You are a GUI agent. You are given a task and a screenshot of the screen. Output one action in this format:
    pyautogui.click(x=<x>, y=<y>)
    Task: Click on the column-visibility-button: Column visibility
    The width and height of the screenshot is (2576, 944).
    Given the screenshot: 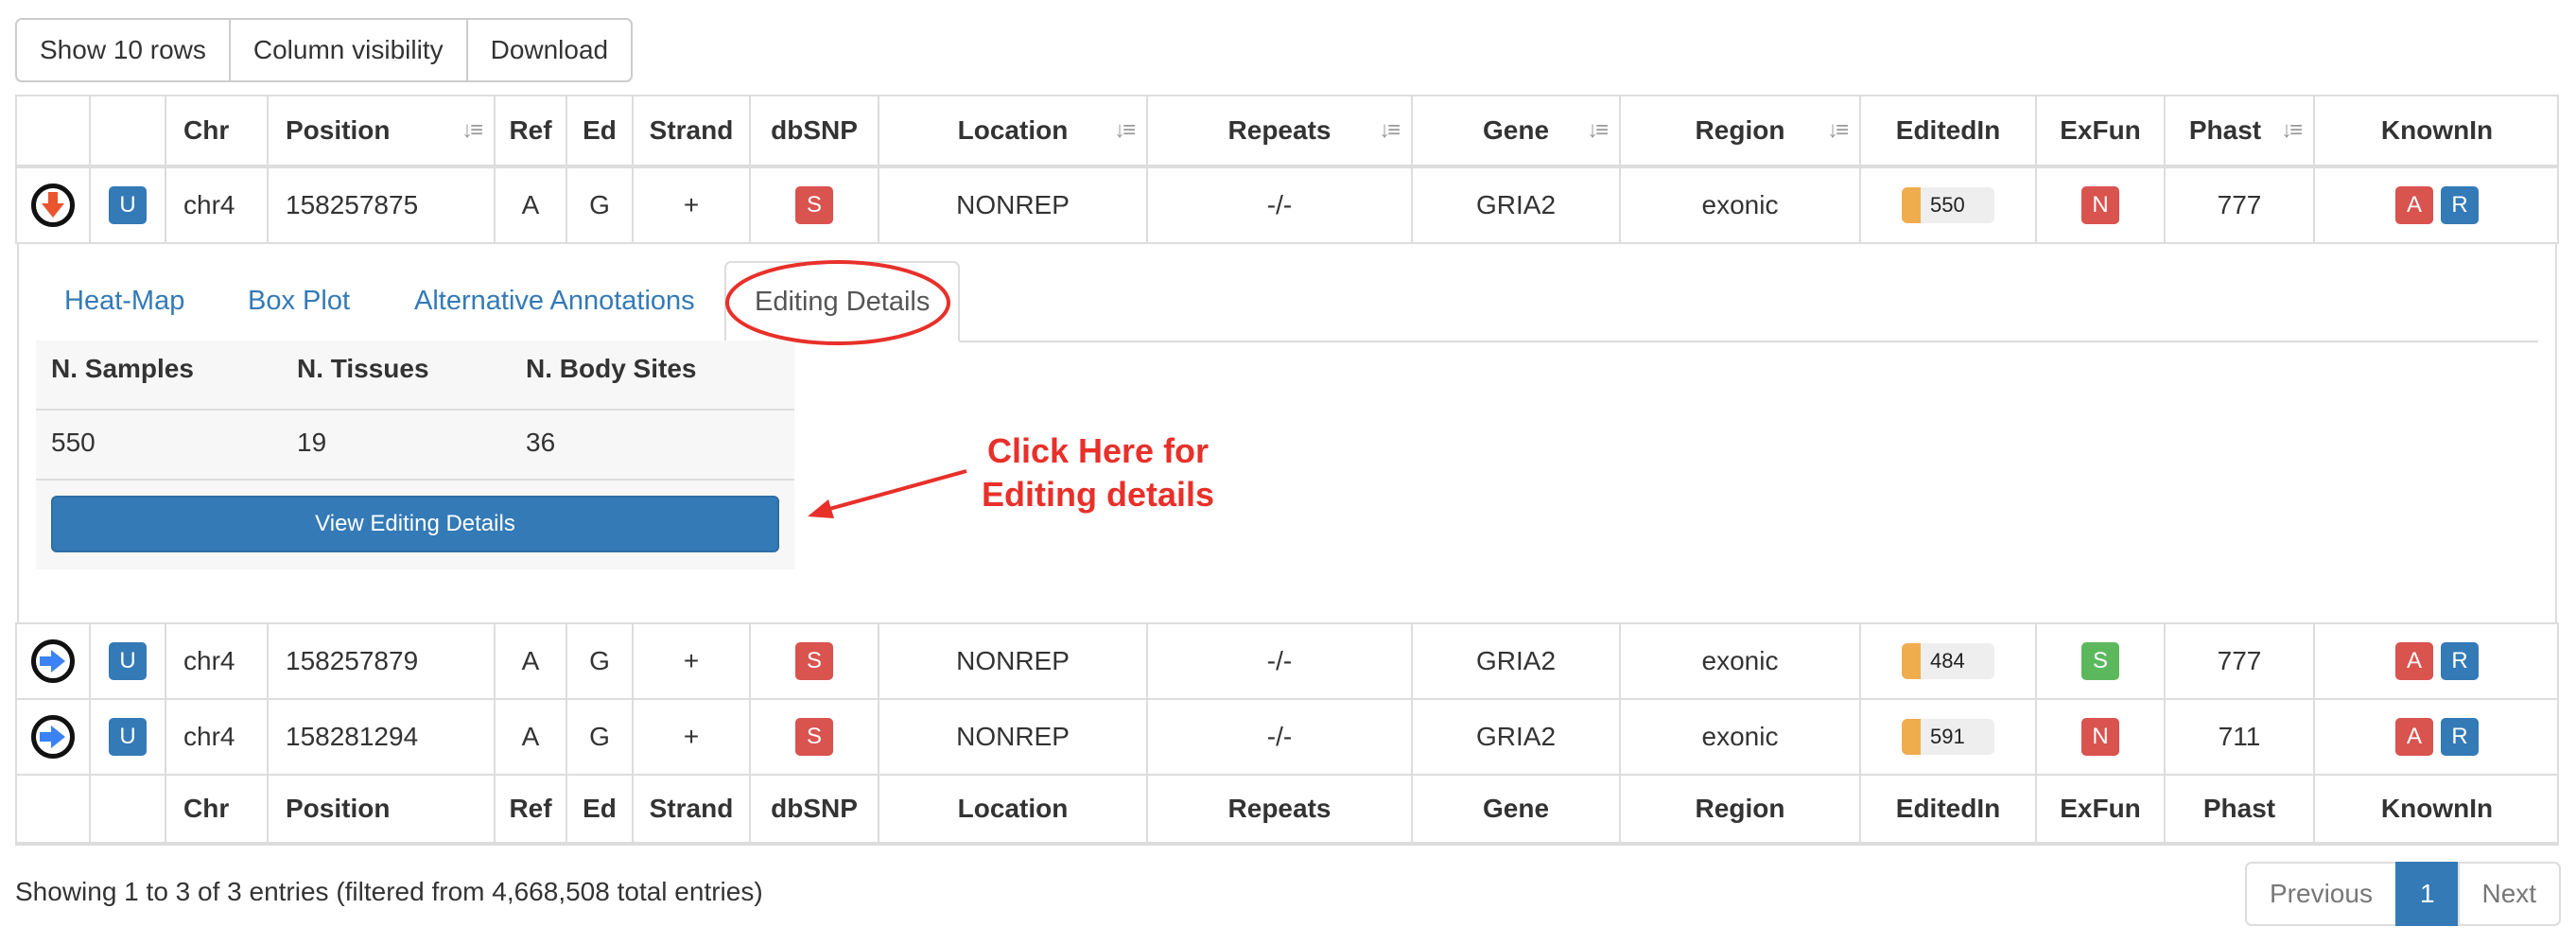 What is the action you would take?
    pyautogui.click(x=348, y=50)
    